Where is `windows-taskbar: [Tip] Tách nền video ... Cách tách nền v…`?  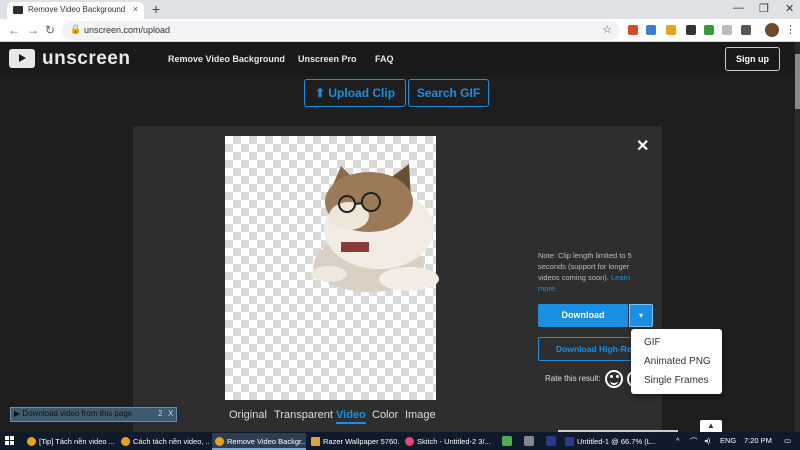 windows-taskbar: [Tip] Tách nền video ... Cách tách nền v… is located at coordinates (400, 441).